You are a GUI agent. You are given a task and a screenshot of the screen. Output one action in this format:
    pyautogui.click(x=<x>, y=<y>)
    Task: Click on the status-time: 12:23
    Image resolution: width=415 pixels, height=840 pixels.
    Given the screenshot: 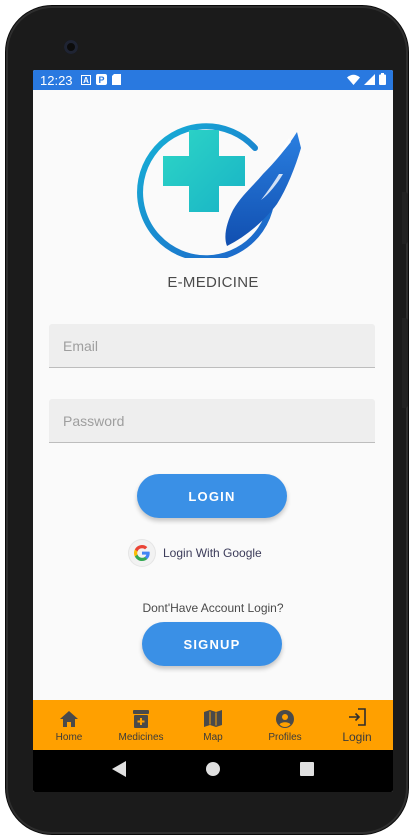 What is the action you would take?
    pyautogui.click(x=56, y=80)
    